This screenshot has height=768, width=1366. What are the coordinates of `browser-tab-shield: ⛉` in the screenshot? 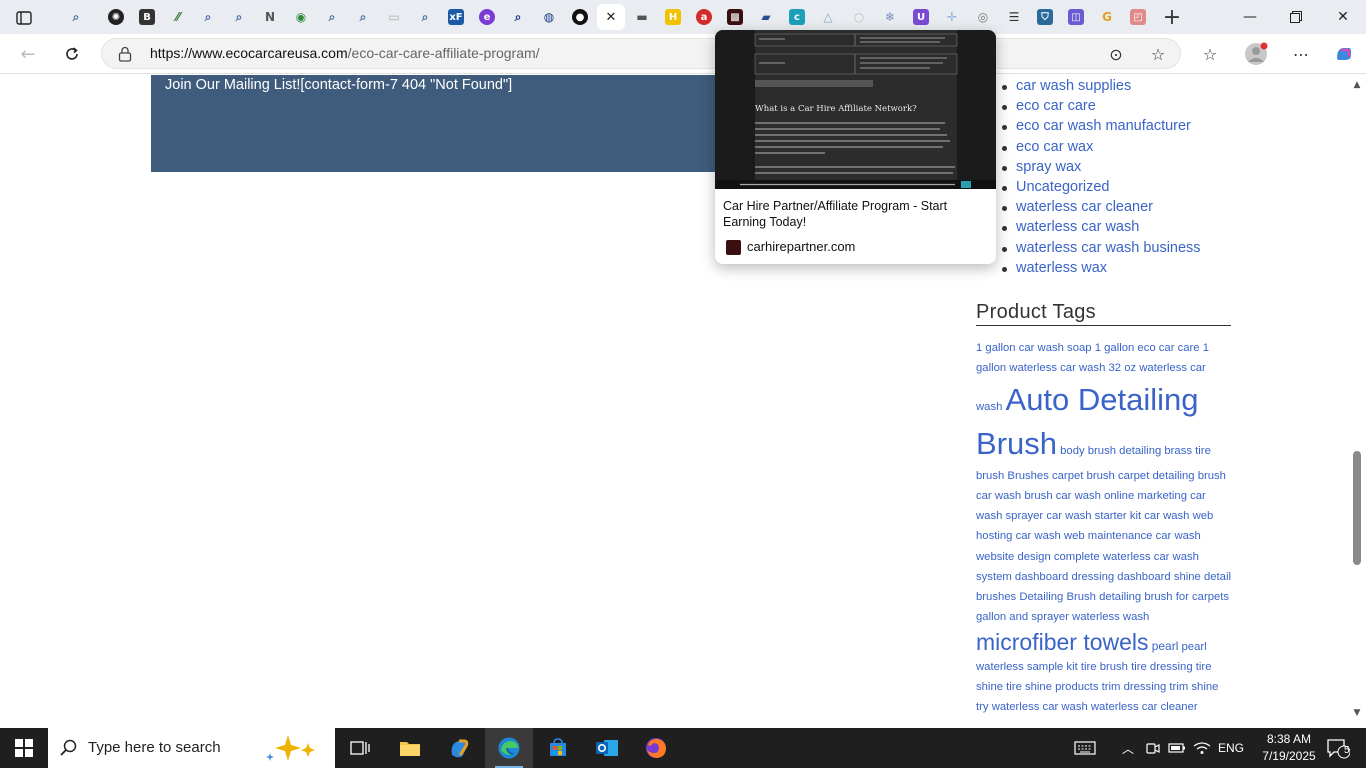 It's located at (1045, 17).